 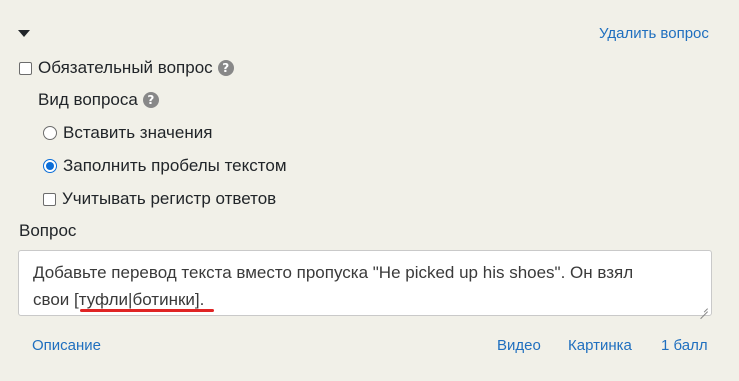 I want to click on option-fill-blanks: Заполнить пробелы текстом, so click(x=165, y=166).